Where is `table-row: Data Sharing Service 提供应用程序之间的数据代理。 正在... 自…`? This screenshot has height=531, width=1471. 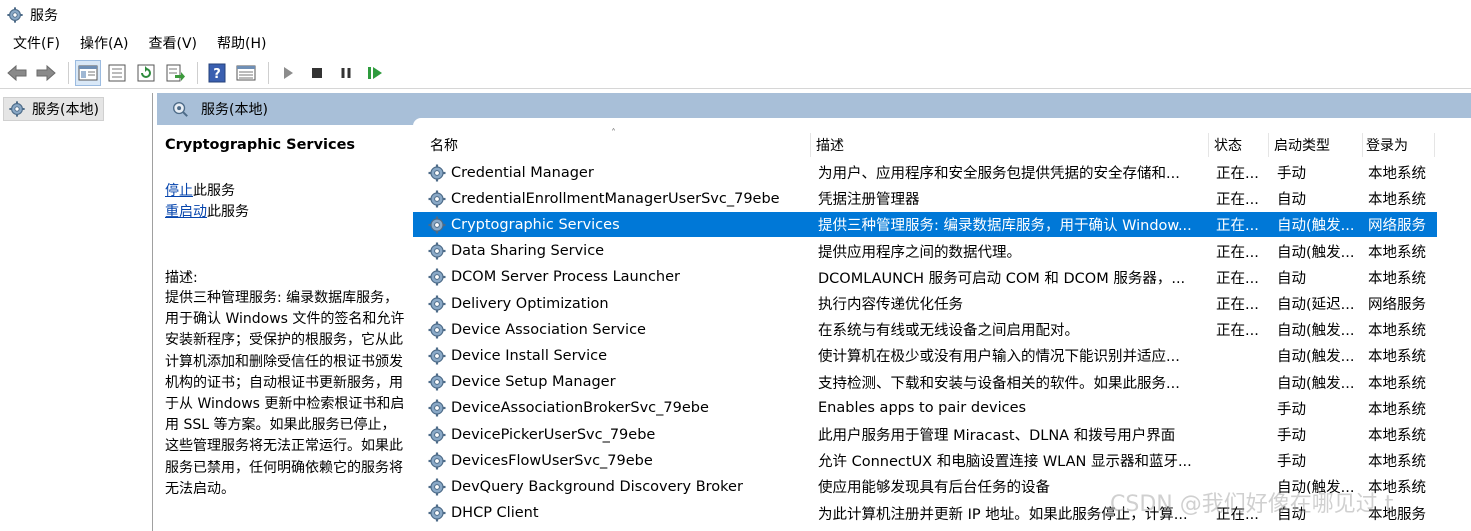 table-row: Data Sharing Service 提供应用程序之间的数据代理。 正在... 自… is located at coordinates (925, 251).